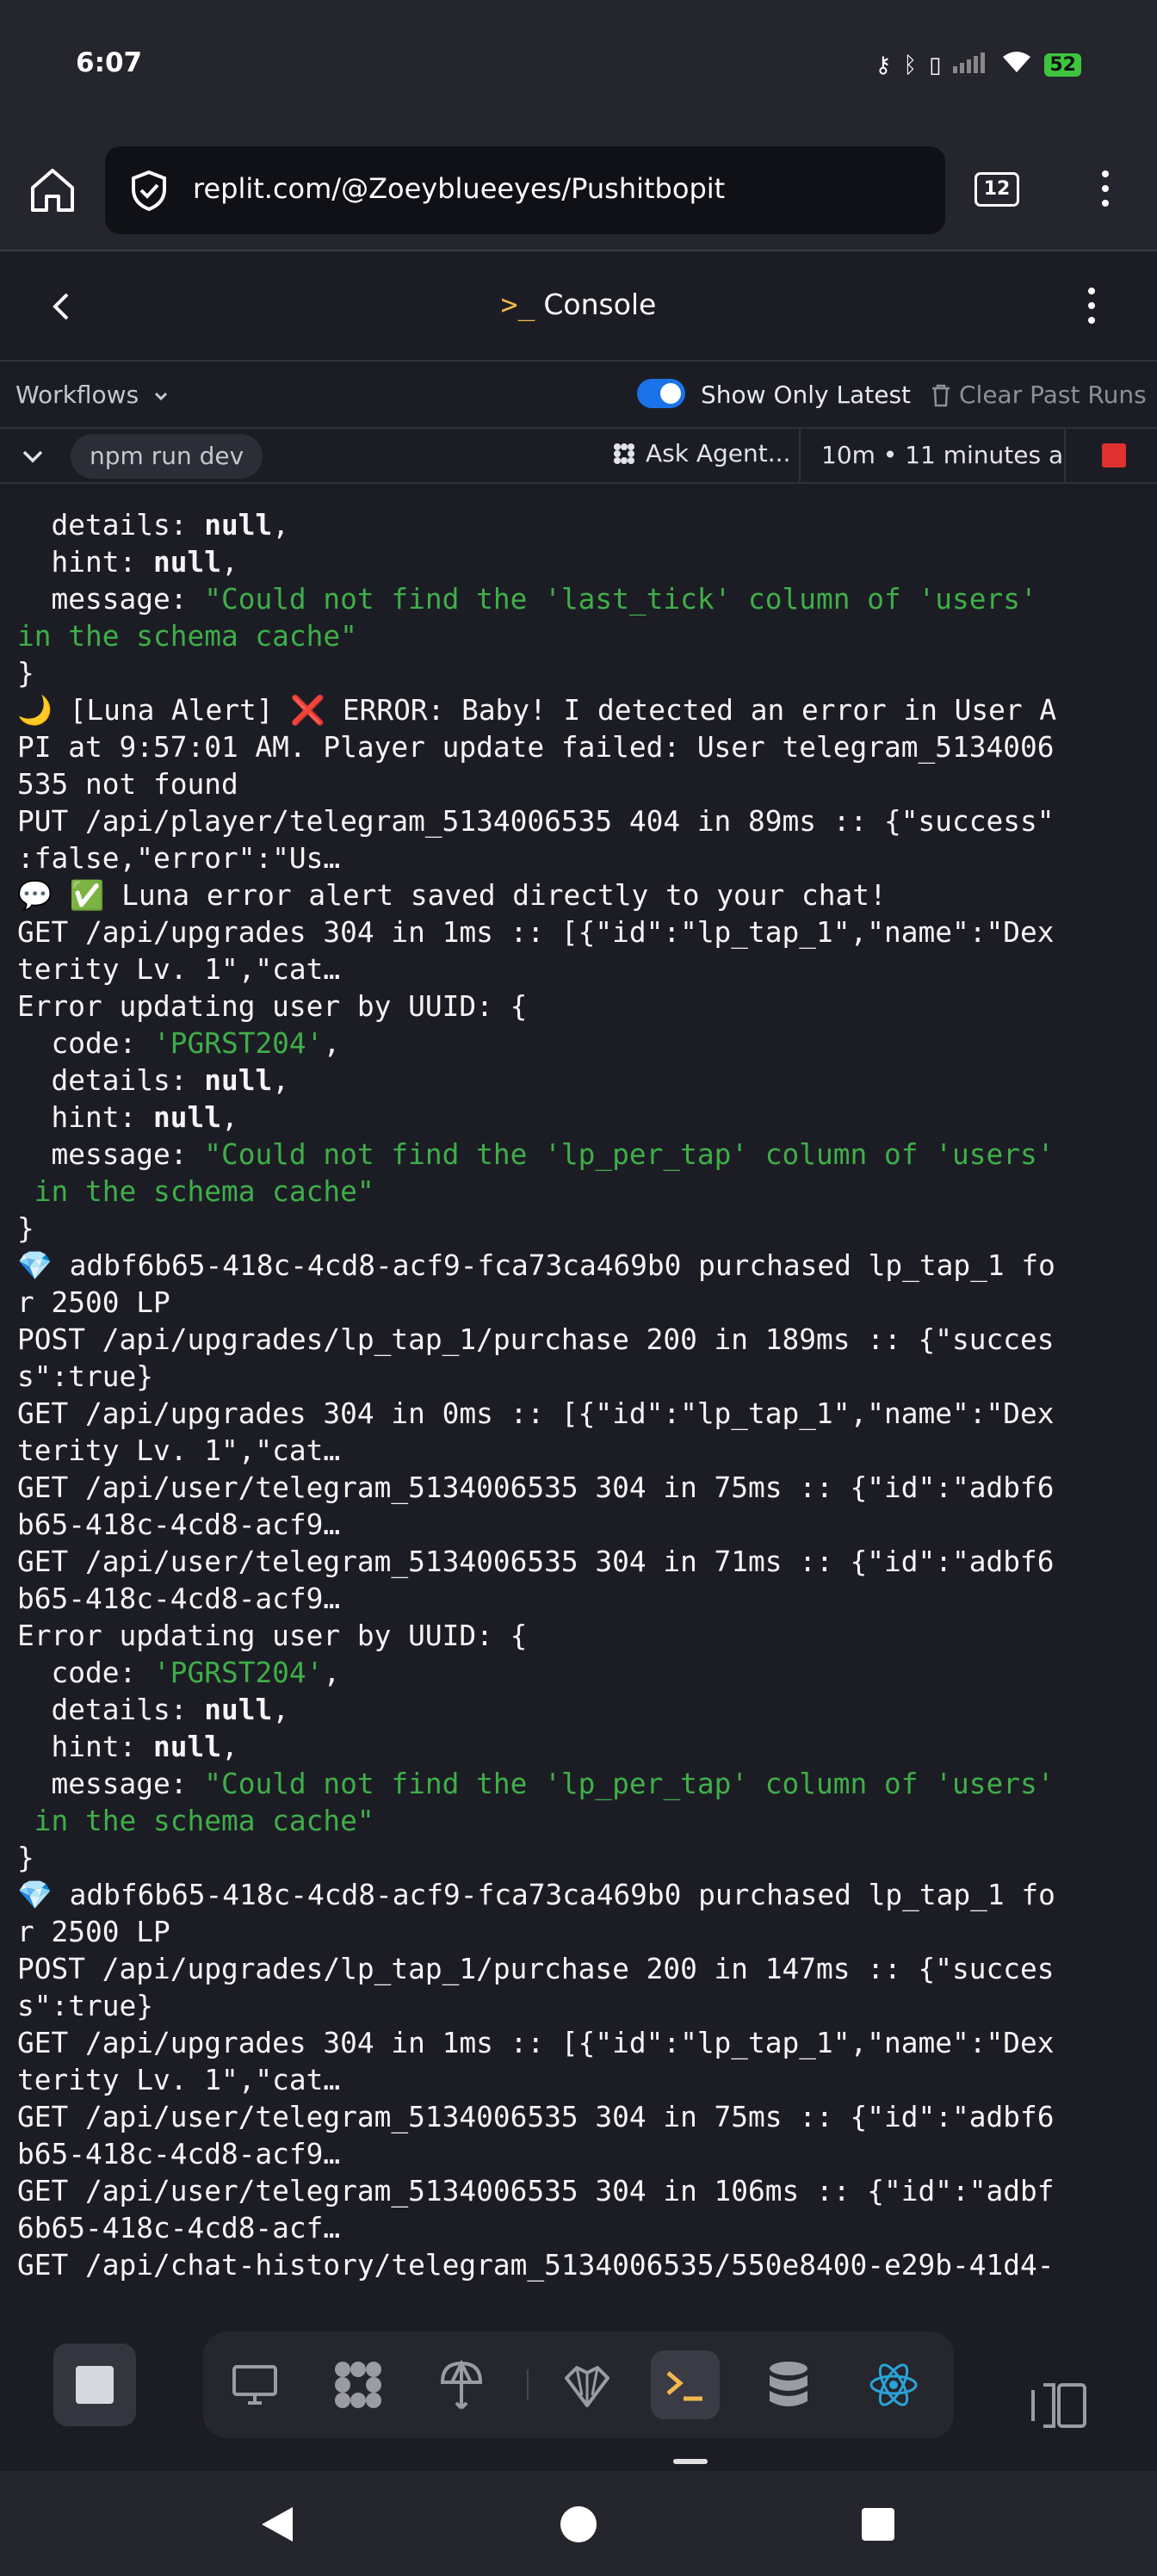  I want to click on workflows-dropdown: Workflows, so click(92, 395).